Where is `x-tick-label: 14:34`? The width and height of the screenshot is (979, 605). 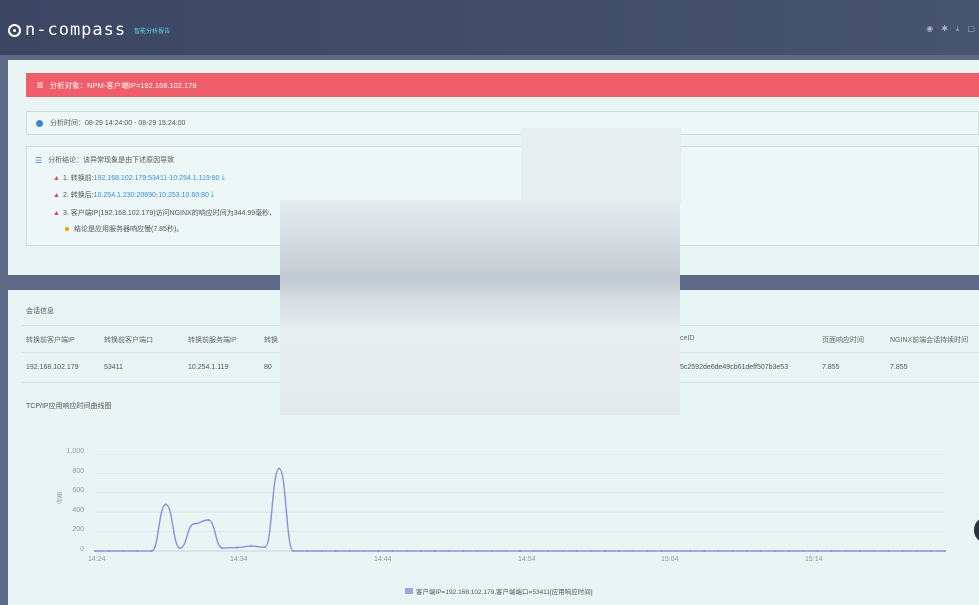 x-tick-label: 14:34 is located at coordinates (239, 559).